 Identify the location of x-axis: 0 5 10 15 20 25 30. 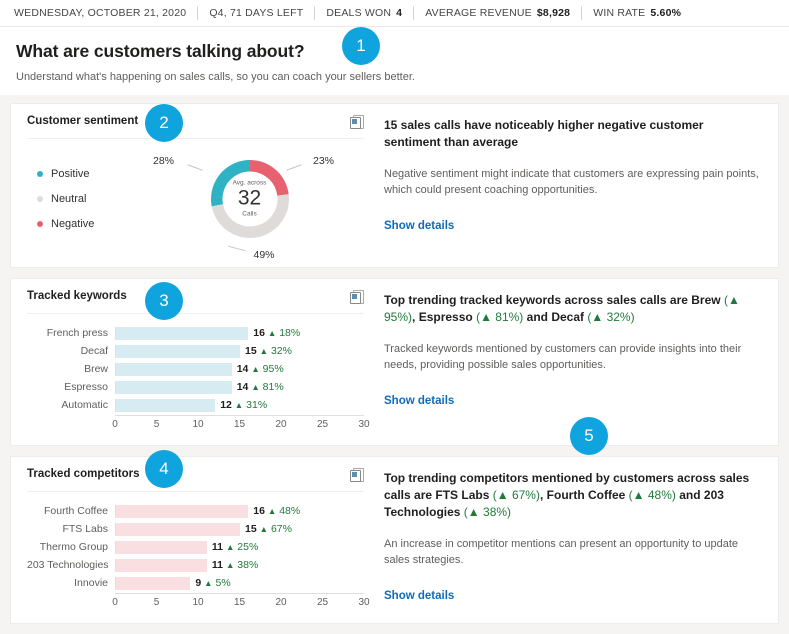
(198, 602).